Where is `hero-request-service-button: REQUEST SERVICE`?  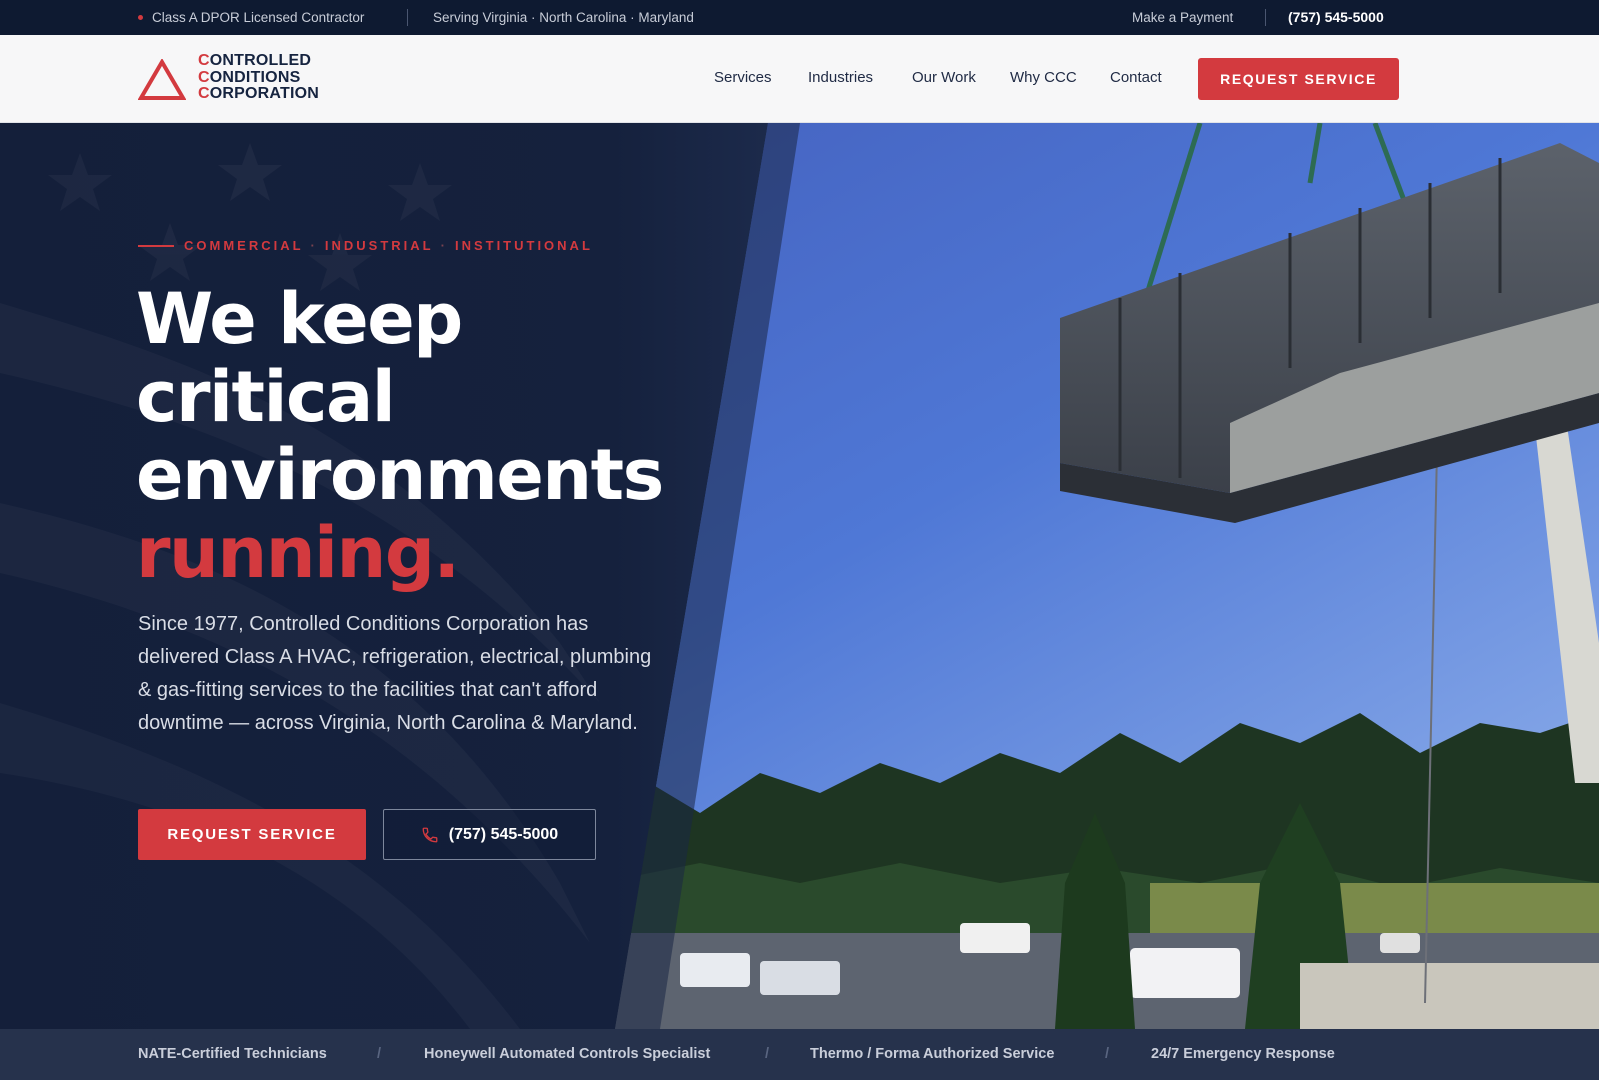
hero-request-service-button: REQUEST SERVICE is located at coordinates (252, 834).